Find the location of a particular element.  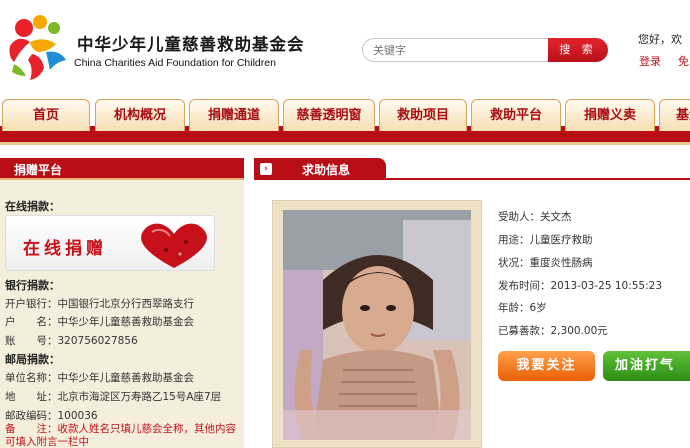

bank-row: 户 名：中华少年儿童慈善救助基金会 is located at coordinates (99, 322).